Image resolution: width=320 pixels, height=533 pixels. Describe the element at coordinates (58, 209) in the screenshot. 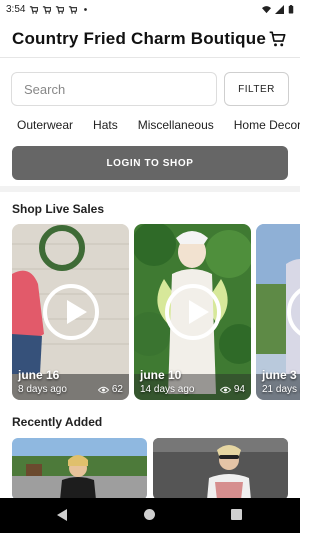

I see `live-sales-title: Shop Live Sales` at that location.